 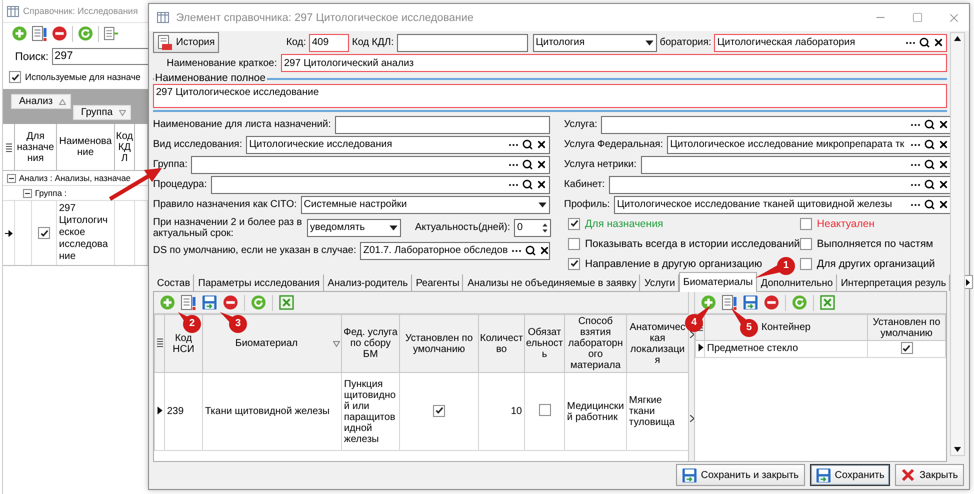 What do you see at coordinates (830, 43) in the screenshot?
I see `lookup-field: Цитологическая лаборатория` at bounding box center [830, 43].